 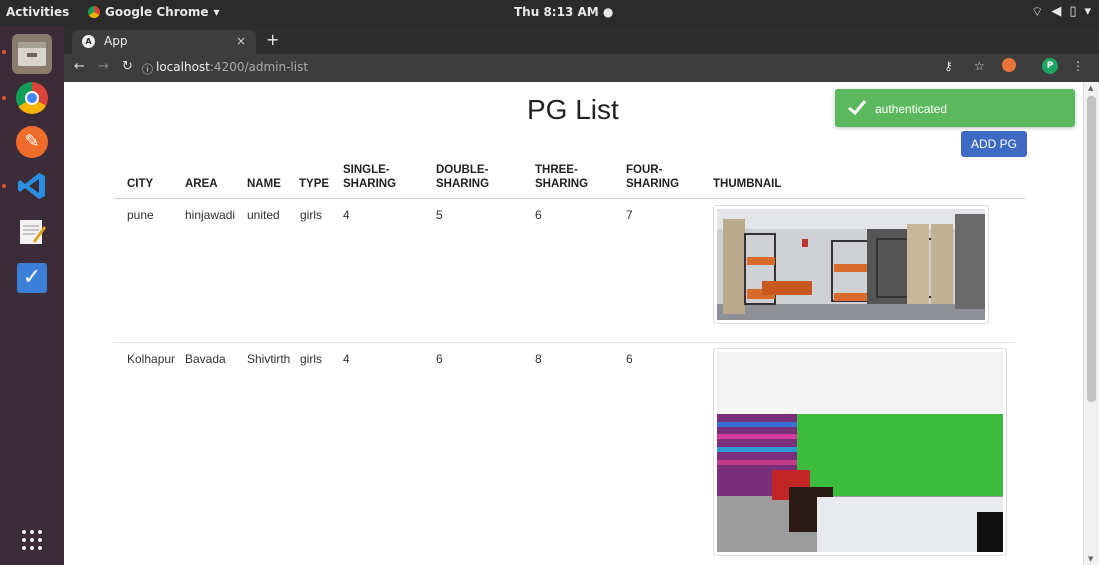 I want to click on header-city: CITY, so click(x=140, y=184).